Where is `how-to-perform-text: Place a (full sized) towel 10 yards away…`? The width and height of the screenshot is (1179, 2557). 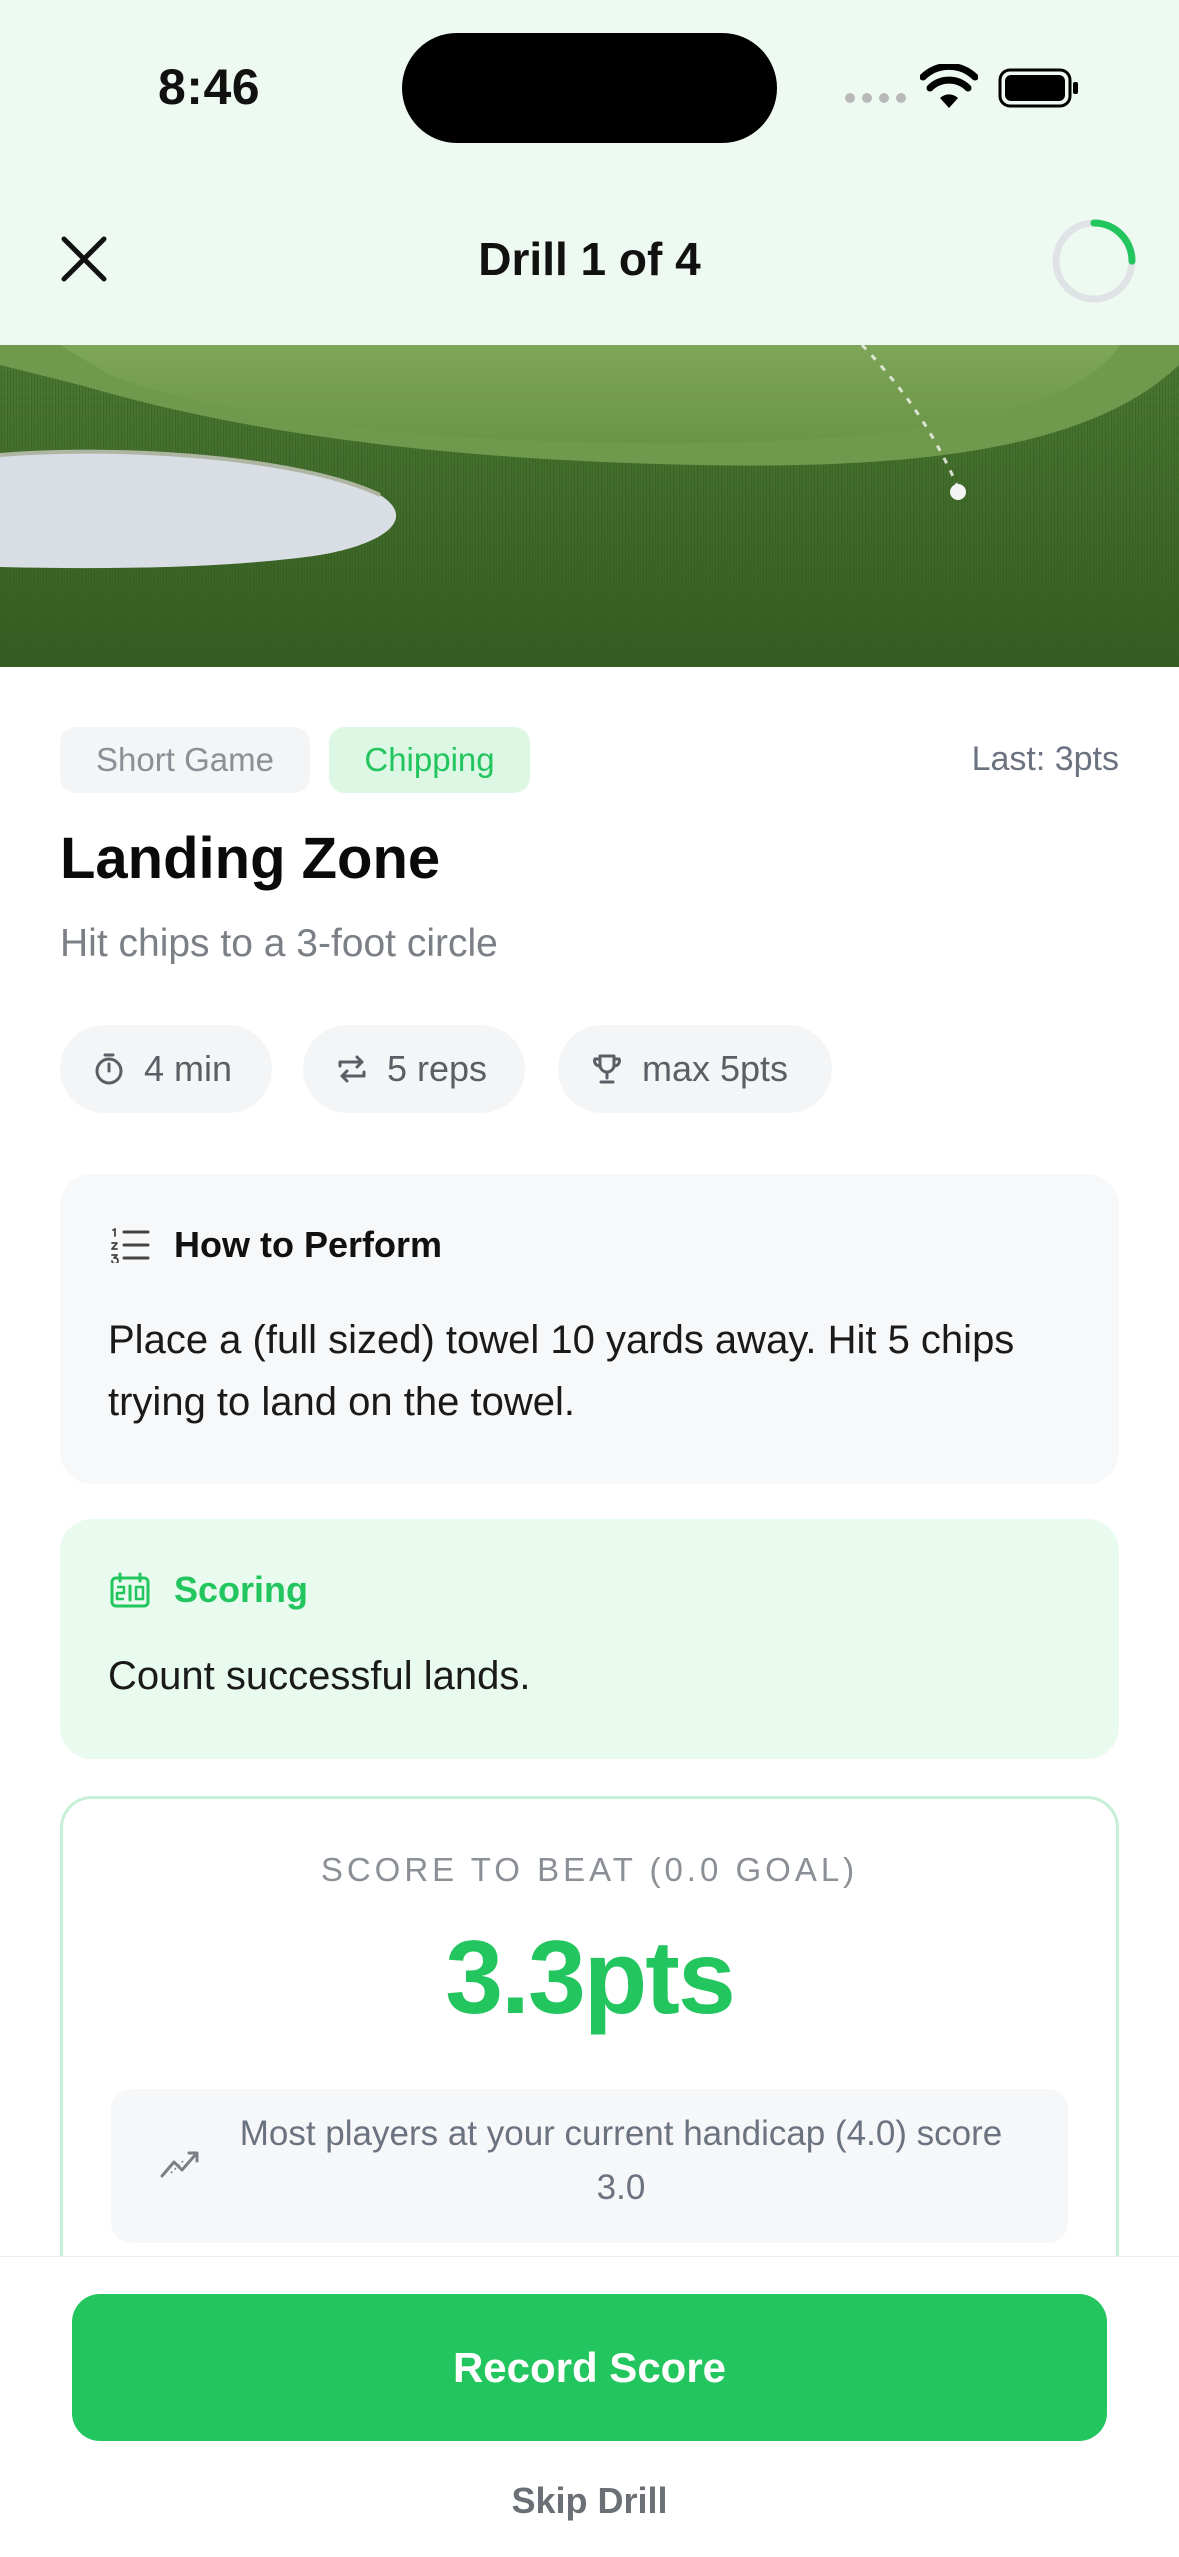
how-to-perform-text: Place a (full sized) towel 10 yards away… is located at coordinates (561, 1371).